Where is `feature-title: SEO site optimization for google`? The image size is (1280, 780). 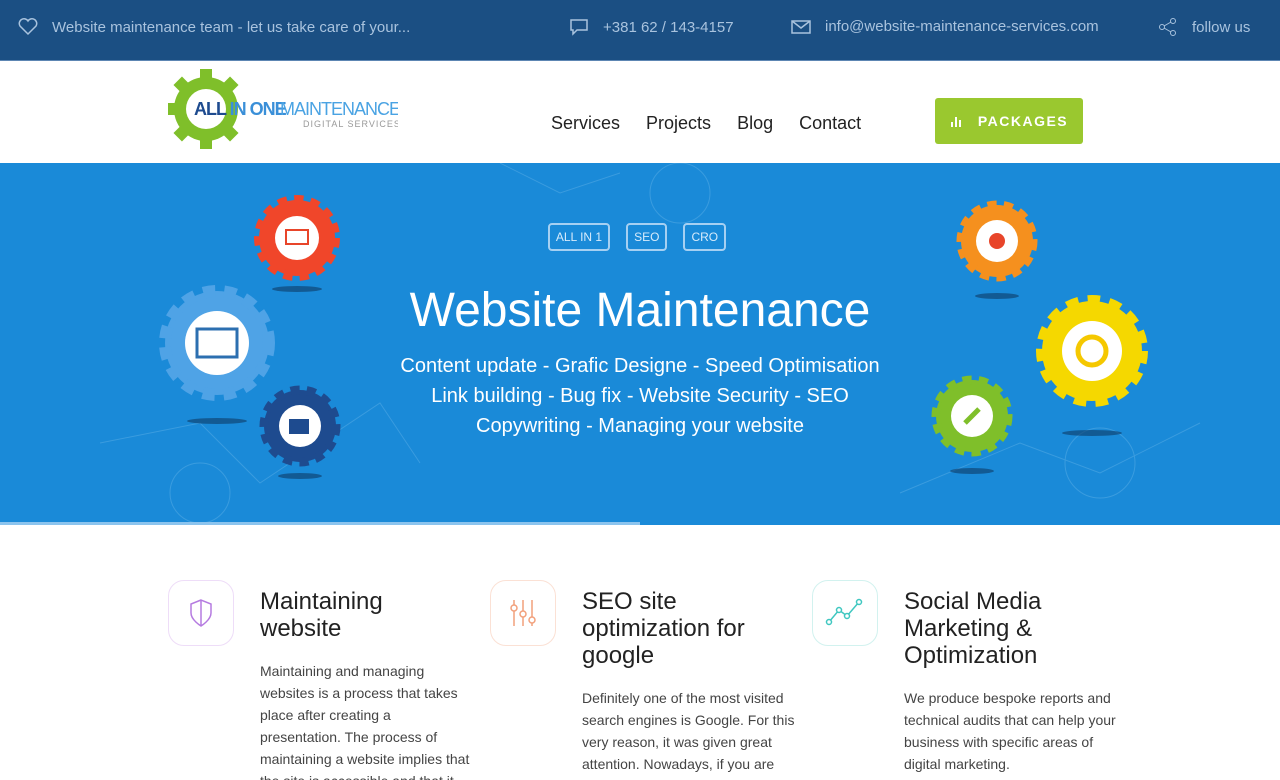 feature-title: SEO site optimization for google is located at coordinates (663, 628).